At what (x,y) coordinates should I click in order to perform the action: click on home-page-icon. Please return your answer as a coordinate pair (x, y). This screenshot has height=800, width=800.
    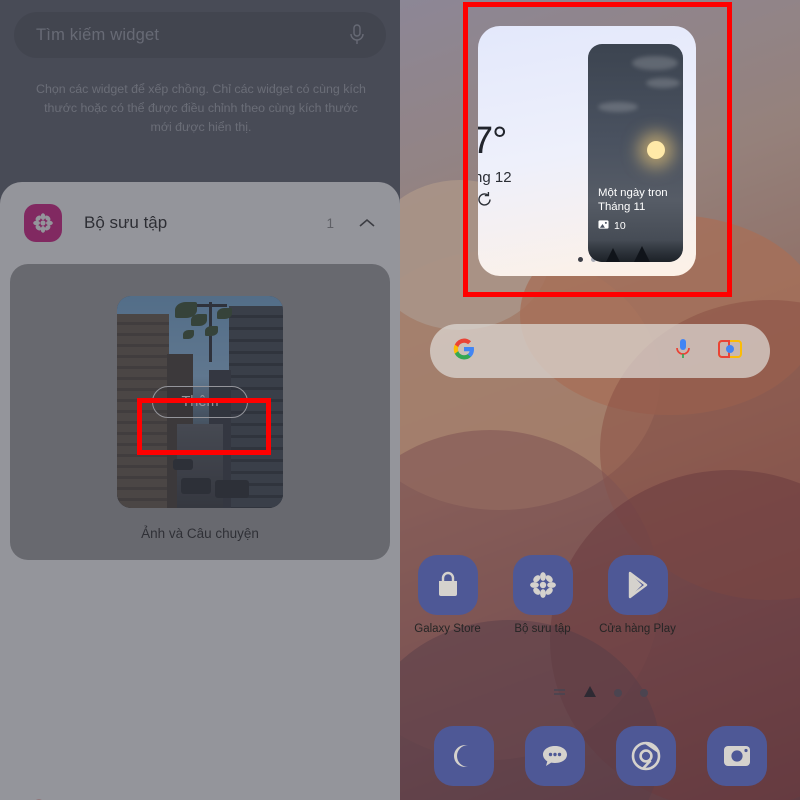
    Looking at the image, I should click on (589, 693).